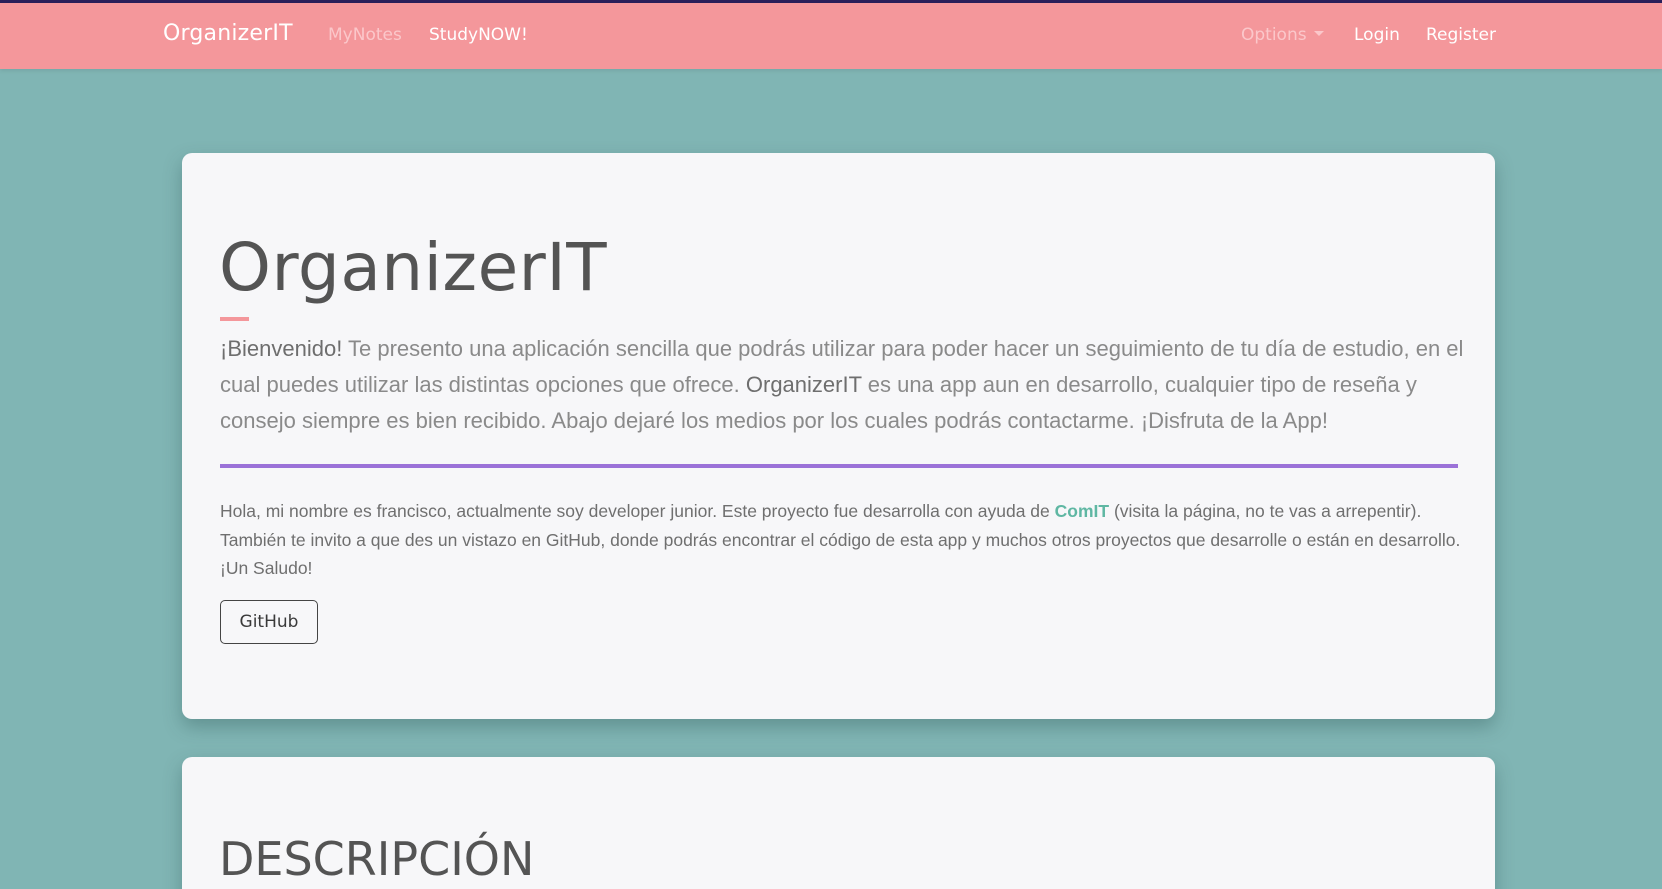 Image resolution: width=1662 pixels, height=889 pixels. Describe the element at coordinates (1274, 35) in the screenshot. I see `options-label: Options` at that location.